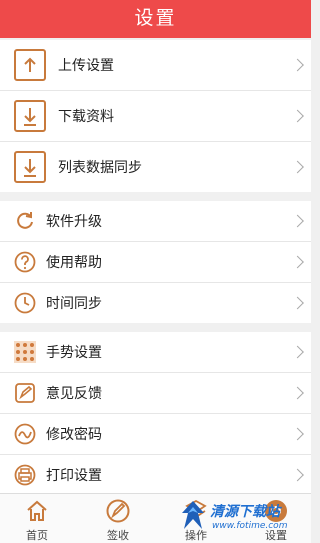 This screenshot has height=543, width=320. I want to click on settings-item-label: 上传设置, so click(86, 66).